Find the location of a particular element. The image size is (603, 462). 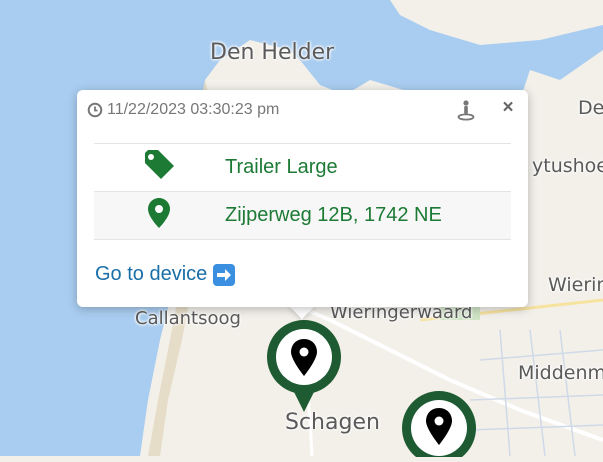

device-info-table: Trailer Large Zijperweg 12B, 1742 NE is located at coordinates (302, 191).